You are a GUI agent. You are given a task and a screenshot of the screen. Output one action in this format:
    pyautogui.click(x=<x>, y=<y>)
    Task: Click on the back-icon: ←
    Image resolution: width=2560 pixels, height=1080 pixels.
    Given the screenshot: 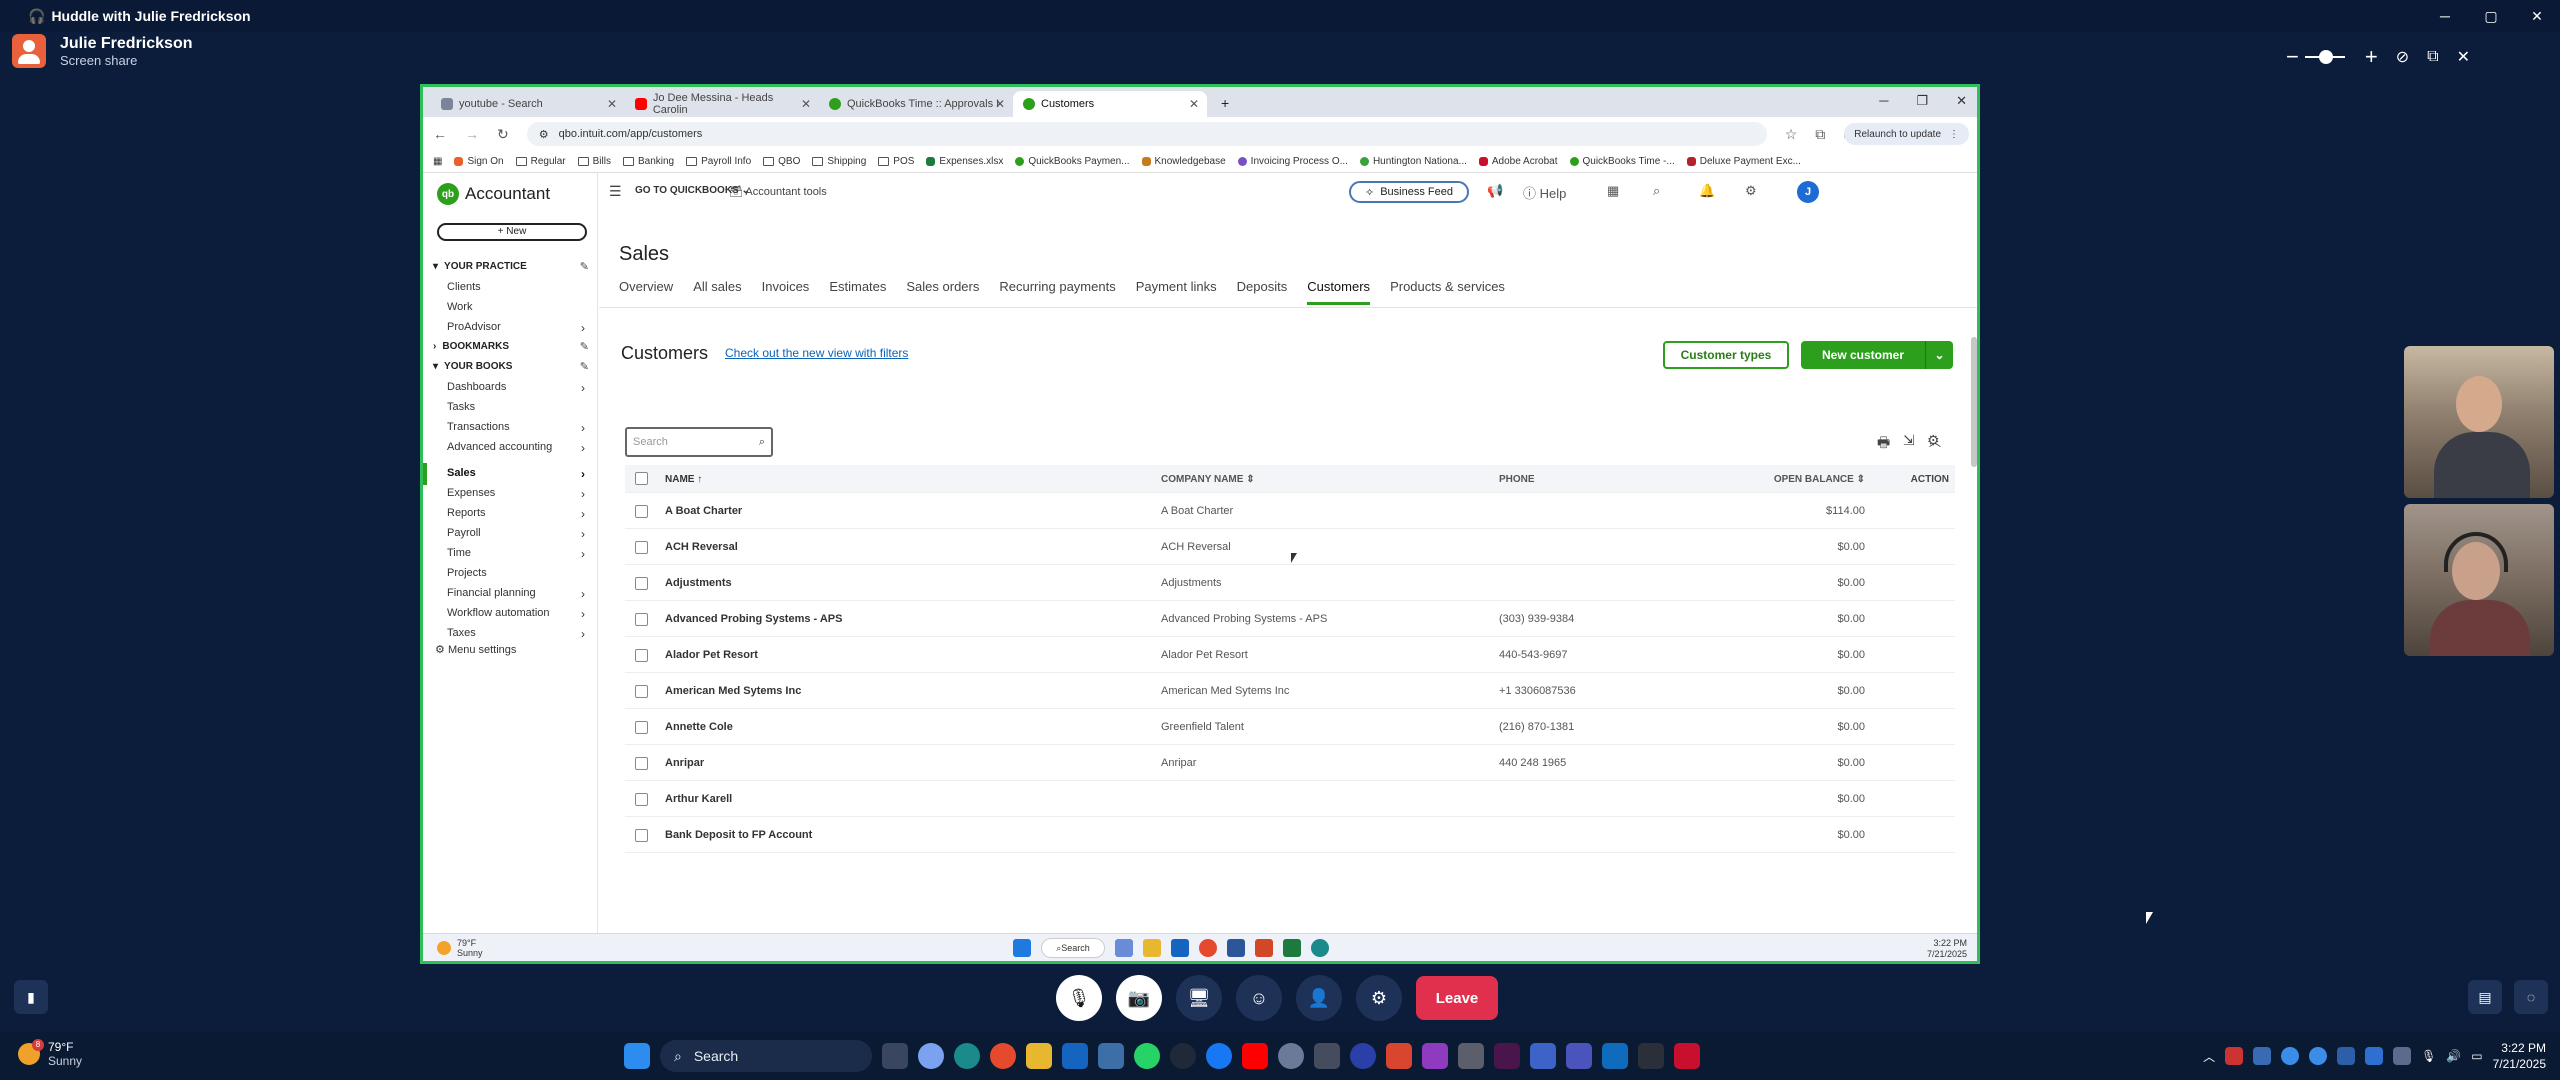 What is the action you would take?
    pyautogui.click(x=440, y=134)
    